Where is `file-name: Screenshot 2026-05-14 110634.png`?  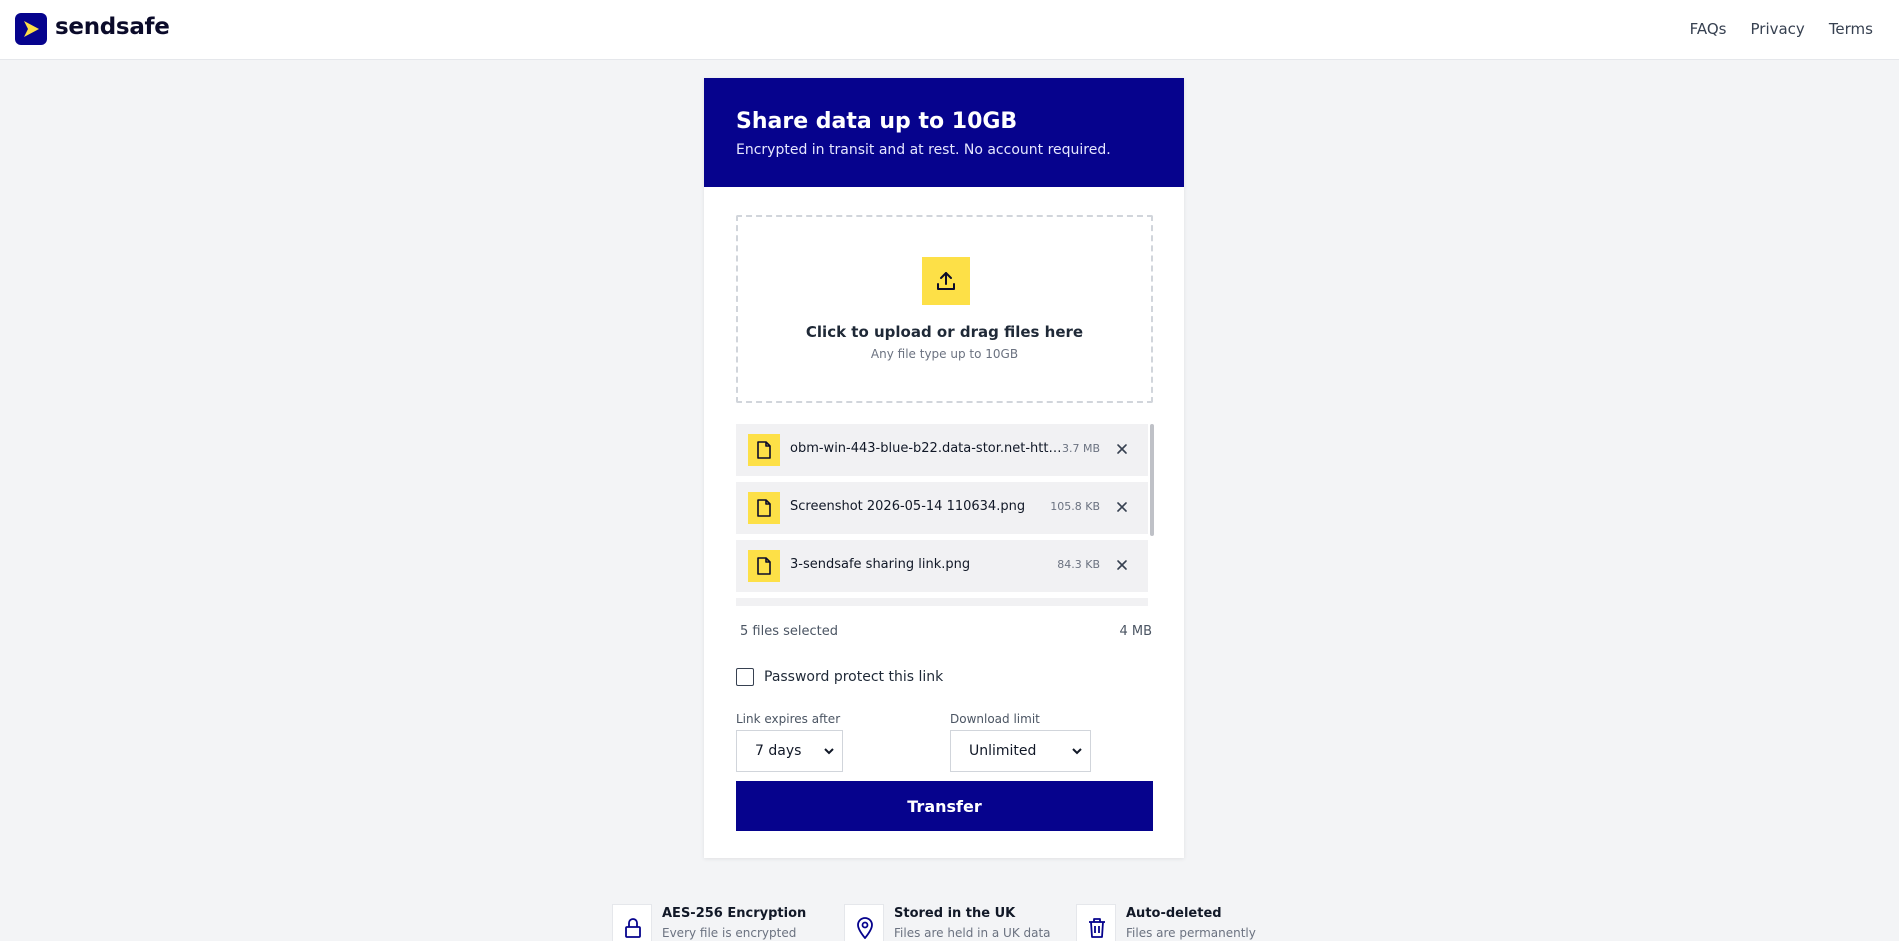 file-name: Screenshot 2026-05-14 110634.png is located at coordinates (908, 506).